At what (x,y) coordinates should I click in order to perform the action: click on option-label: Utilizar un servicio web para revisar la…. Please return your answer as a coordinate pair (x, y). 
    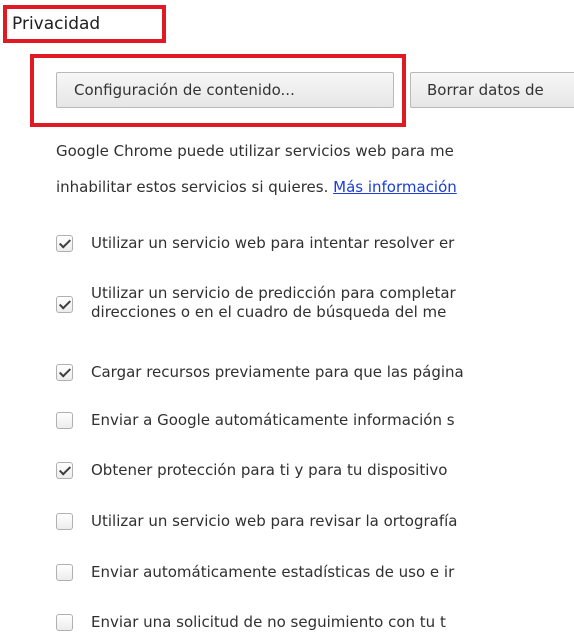
    Looking at the image, I should click on (274, 521).